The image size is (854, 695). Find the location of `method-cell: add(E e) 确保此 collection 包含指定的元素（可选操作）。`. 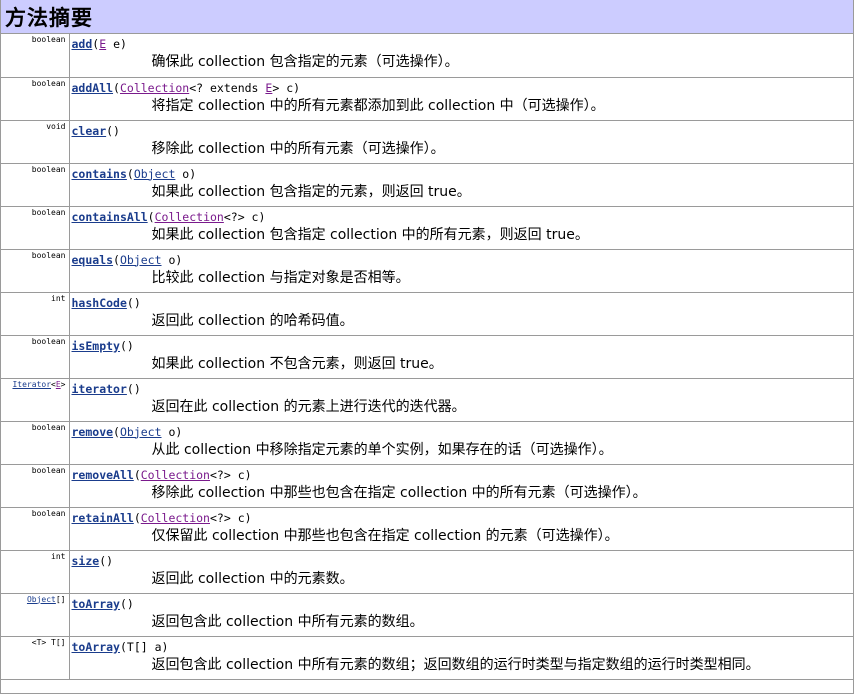

method-cell: add(E e) 确保此 collection 包含指定的元素（可选操作）。 is located at coordinates (461, 56).